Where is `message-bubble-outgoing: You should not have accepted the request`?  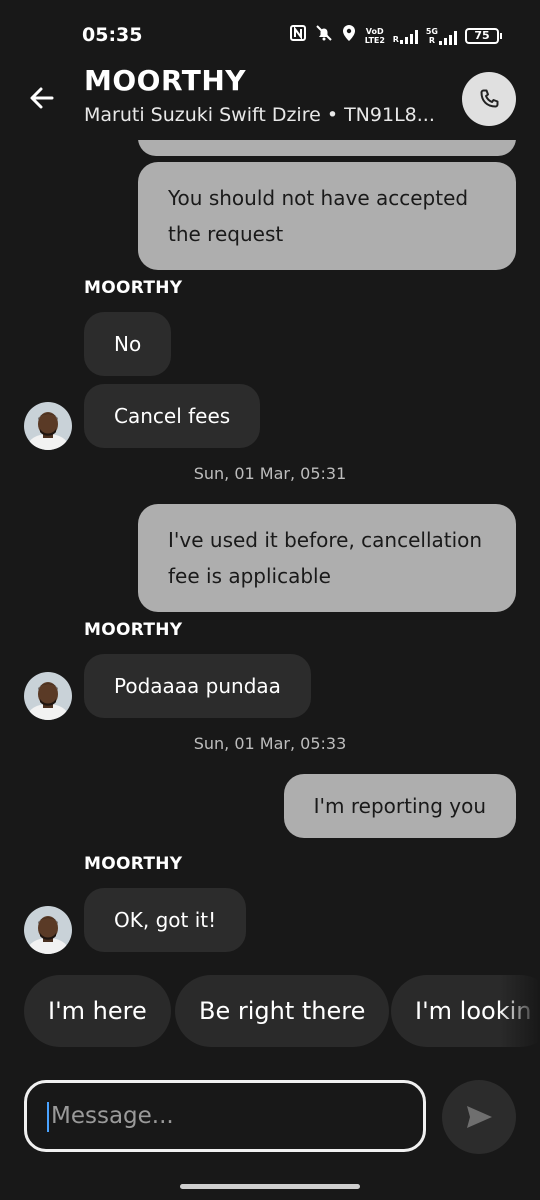 message-bubble-outgoing: You should not have accepted the request is located at coordinates (327, 216).